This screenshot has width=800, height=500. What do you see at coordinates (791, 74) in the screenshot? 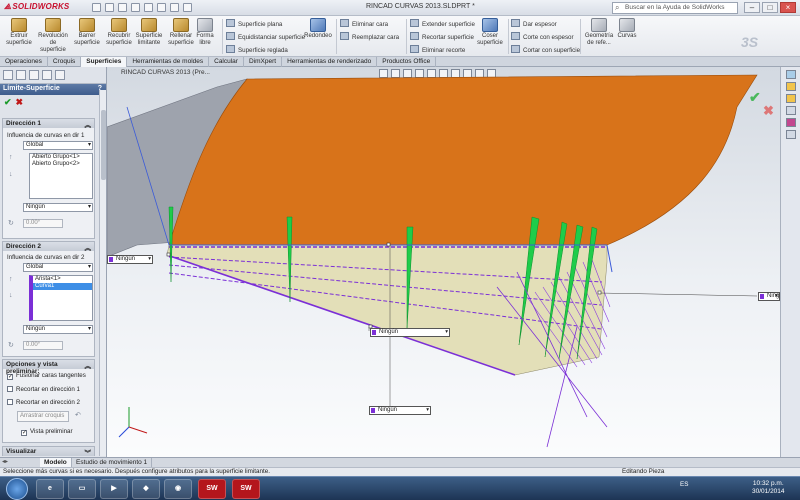
I see `solidworks-resources-icon` at bounding box center [791, 74].